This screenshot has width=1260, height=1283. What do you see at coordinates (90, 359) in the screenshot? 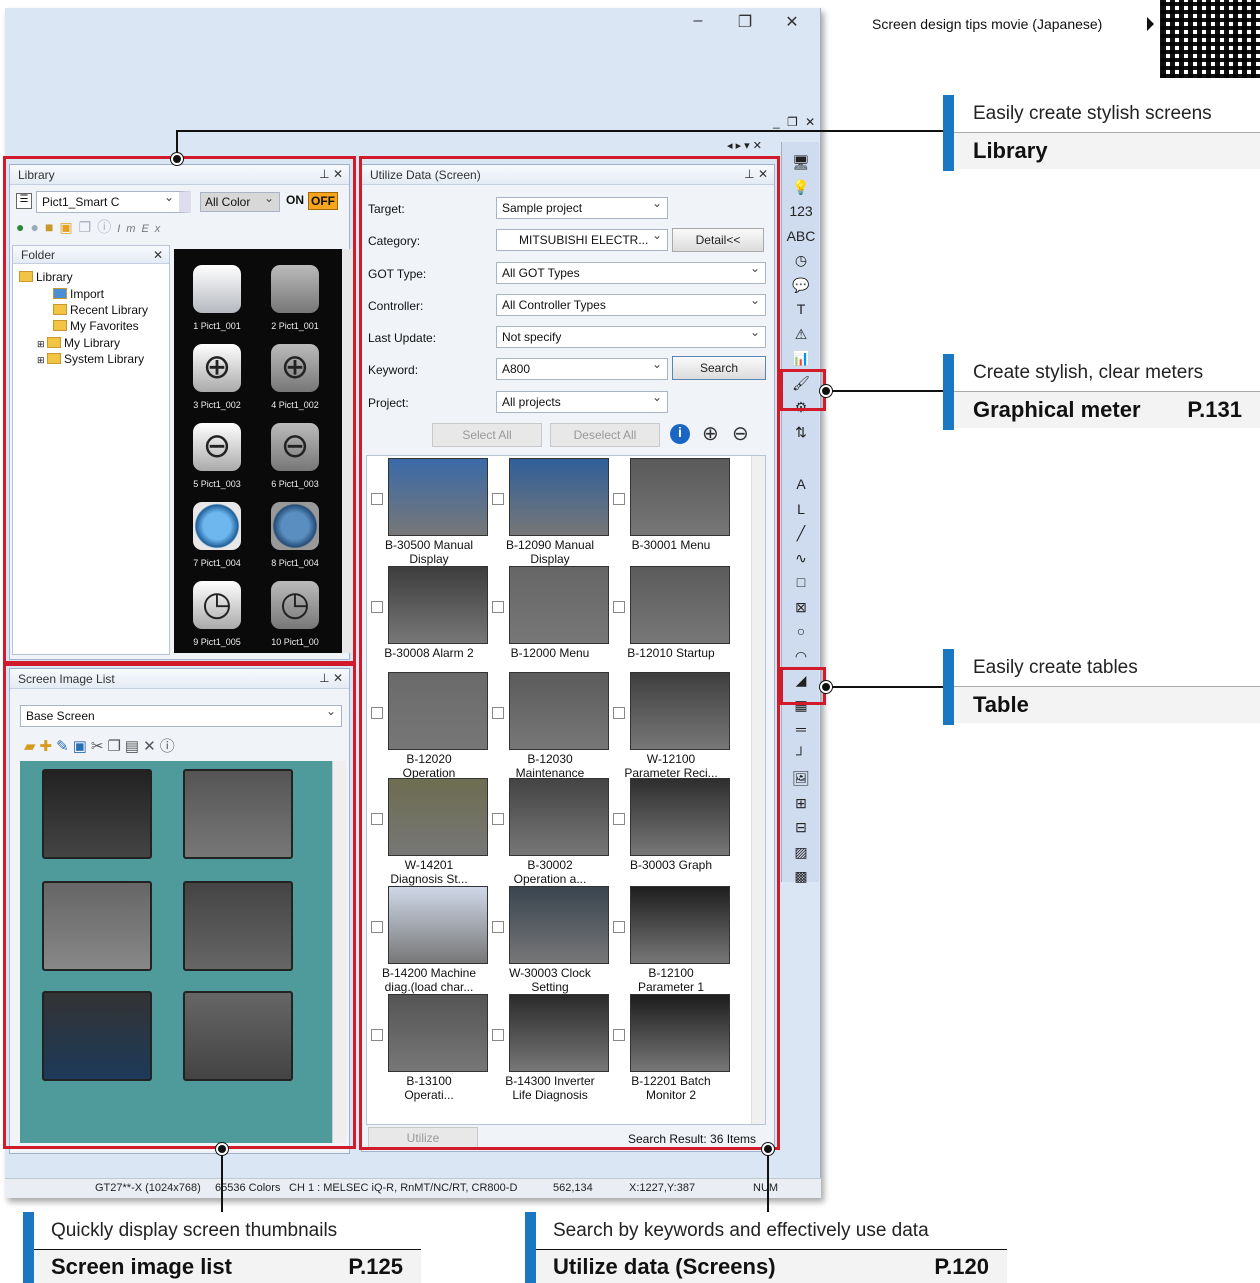
I see `tree-system-library: ⊞ System Library` at bounding box center [90, 359].